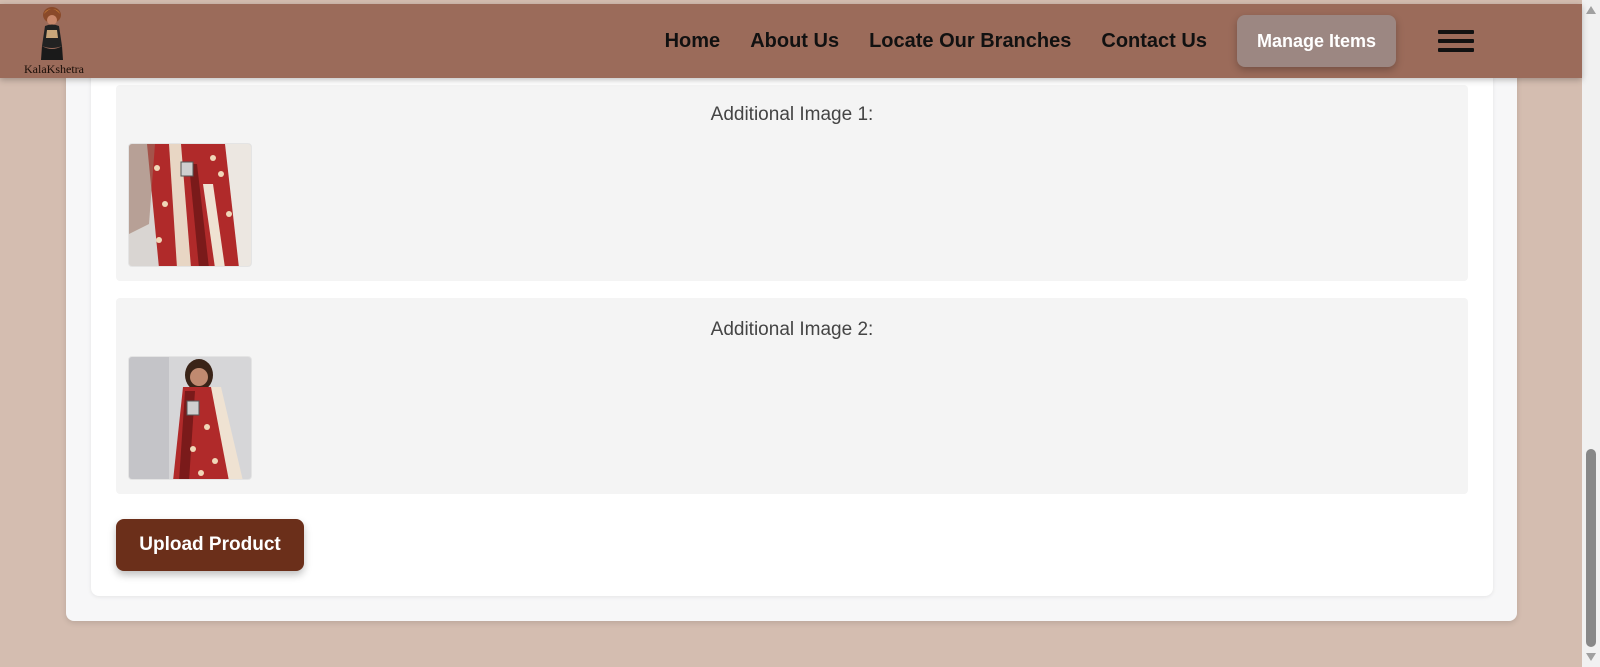 Image resolution: width=1600 pixels, height=667 pixels. Describe the element at coordinates (1591, 657) in the screenshot. I see `scroll-down-arrow-icon` at that location.